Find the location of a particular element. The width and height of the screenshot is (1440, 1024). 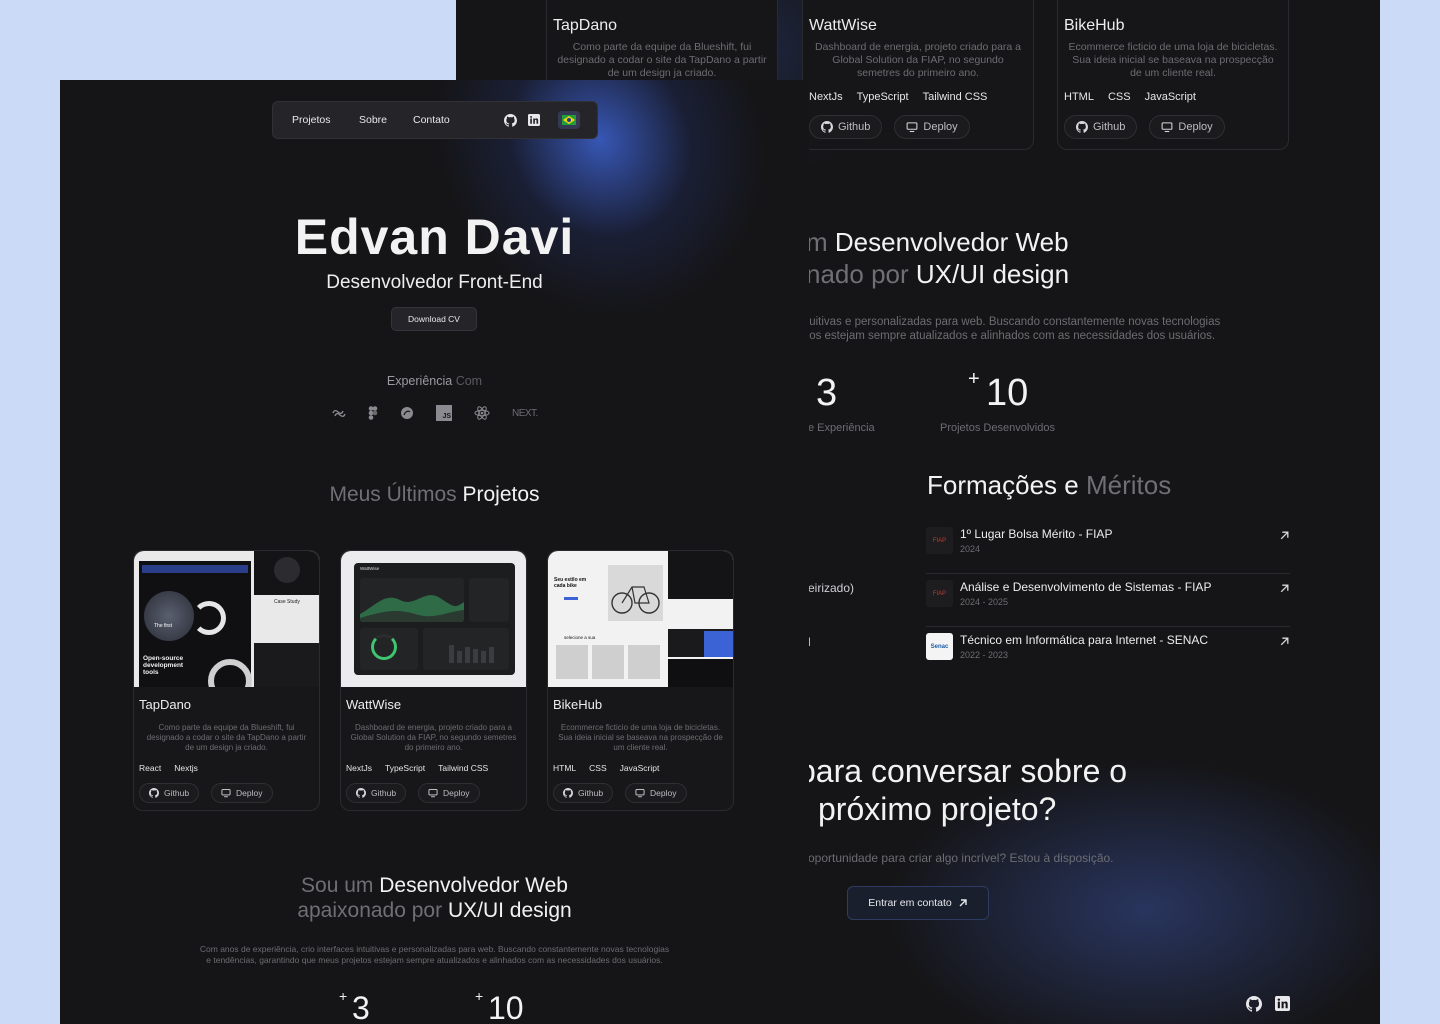

nav-item-projetos: Projetos is located at coordinates (311, 120).